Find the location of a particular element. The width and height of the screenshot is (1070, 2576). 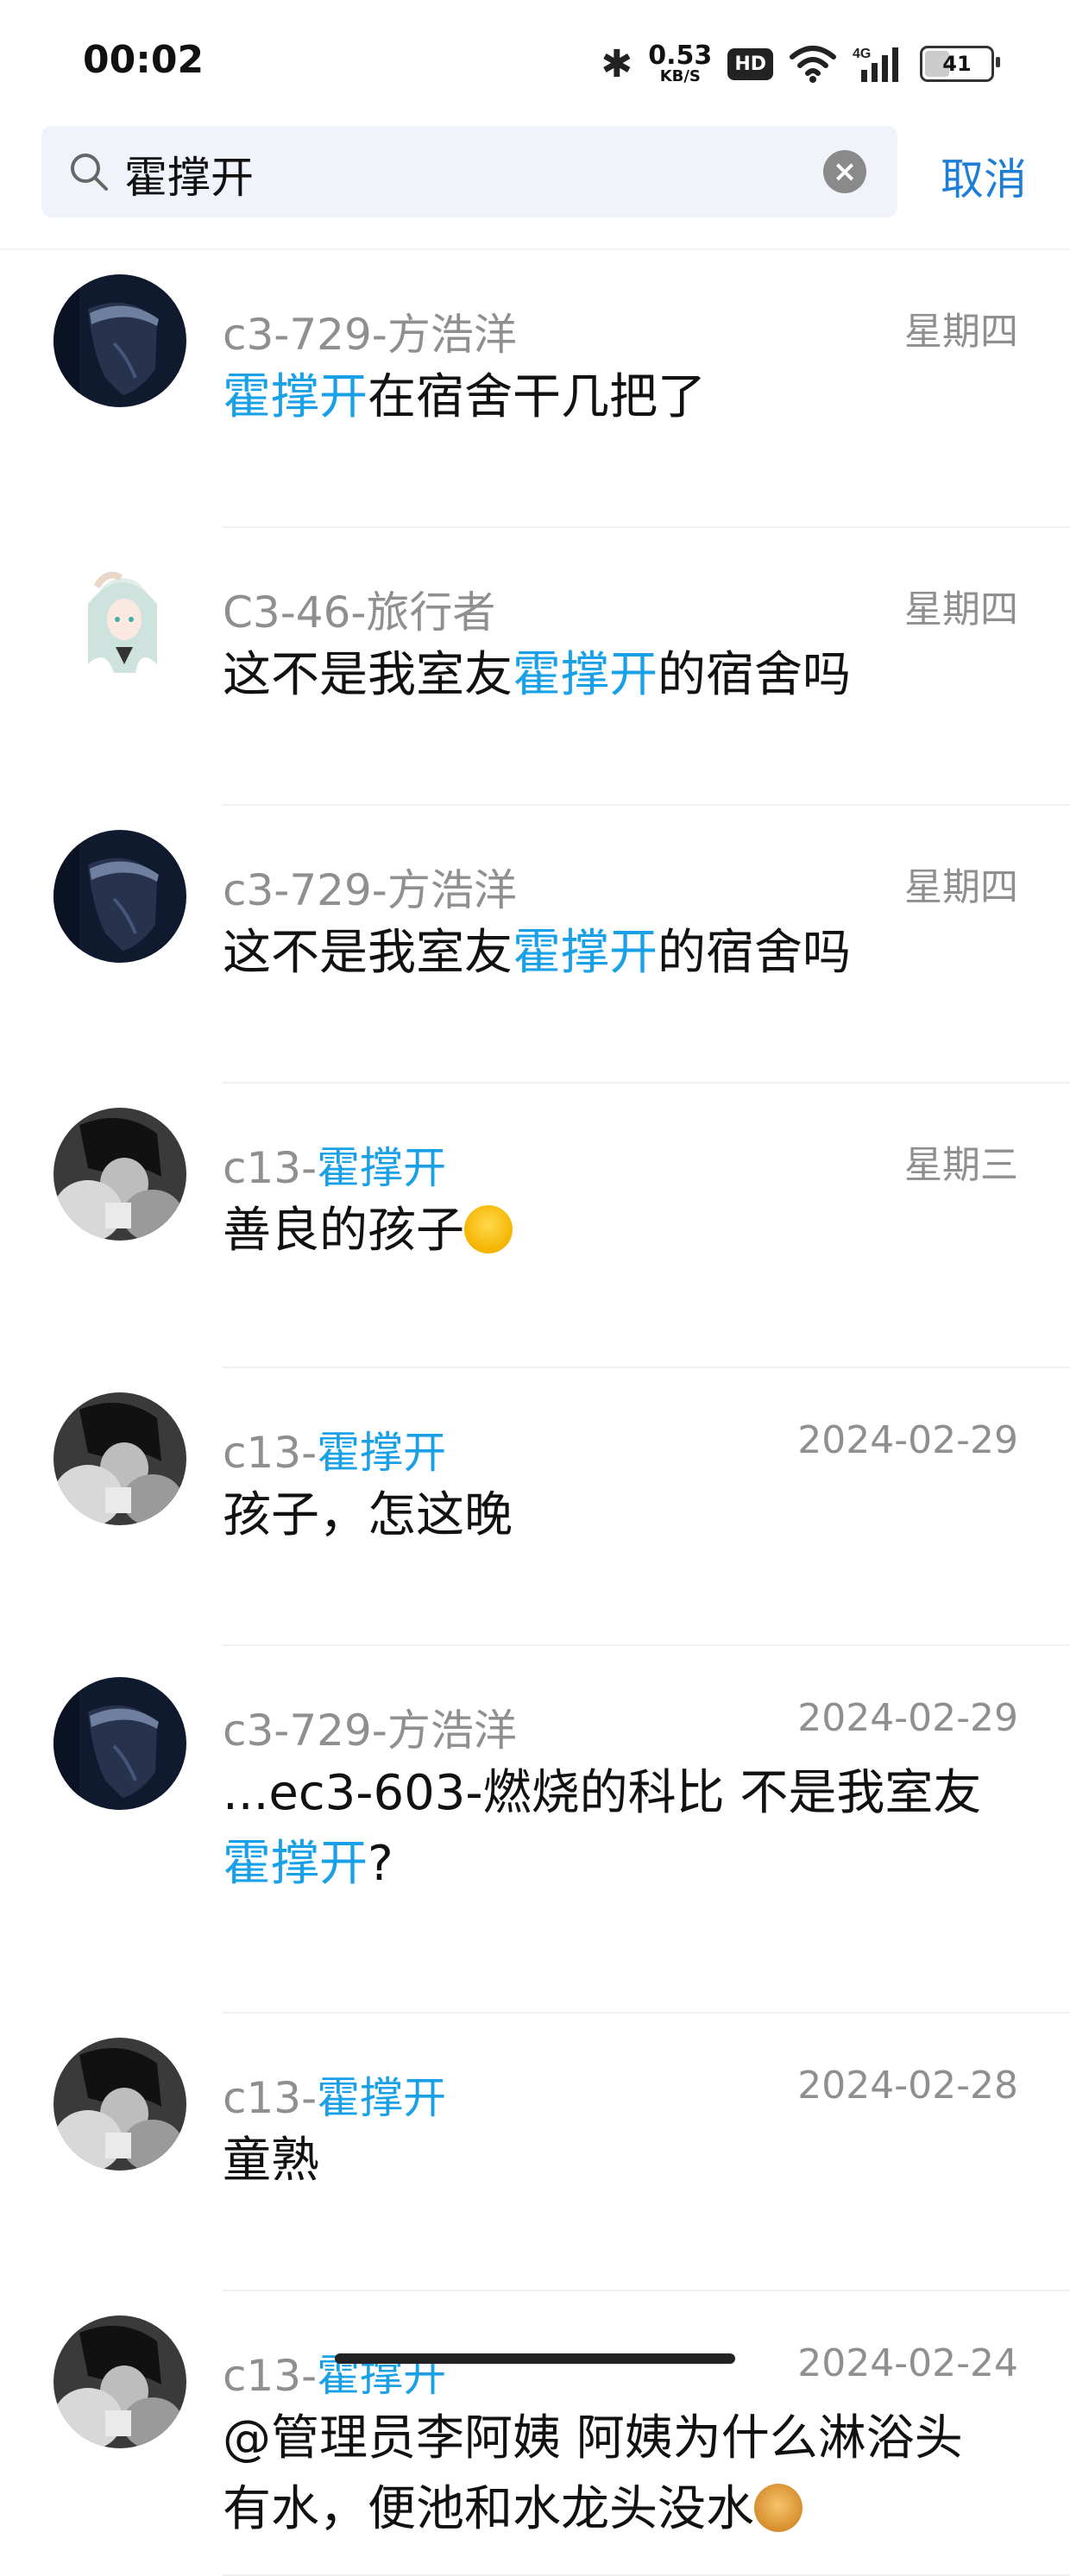

result-row: C3-46-旅行者 星期四这不是我室友霍撑开的宿舍吗 is located at coordinates (535, 667).